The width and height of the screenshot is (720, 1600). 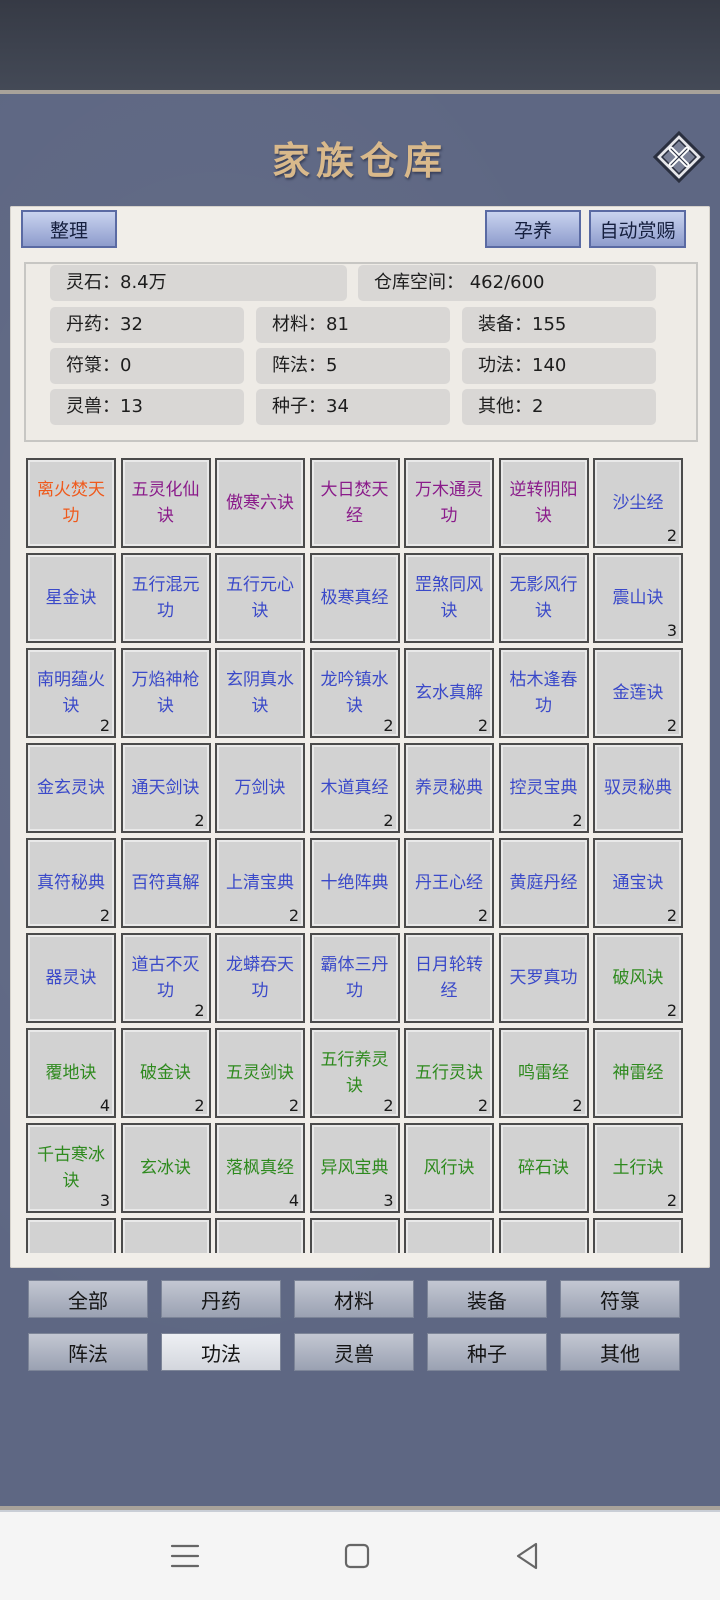 I want to click on item-slot: 驭灵秘典, so click(x=638, y=788).